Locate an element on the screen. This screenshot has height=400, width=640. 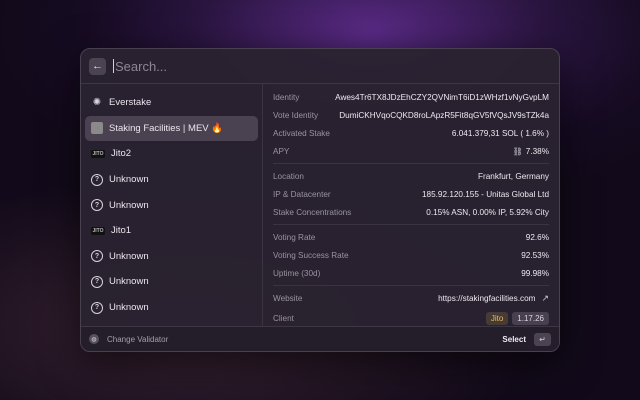
footer-bar: ◍ Change Validator Select ↵ is located at coordinates (320, 338).